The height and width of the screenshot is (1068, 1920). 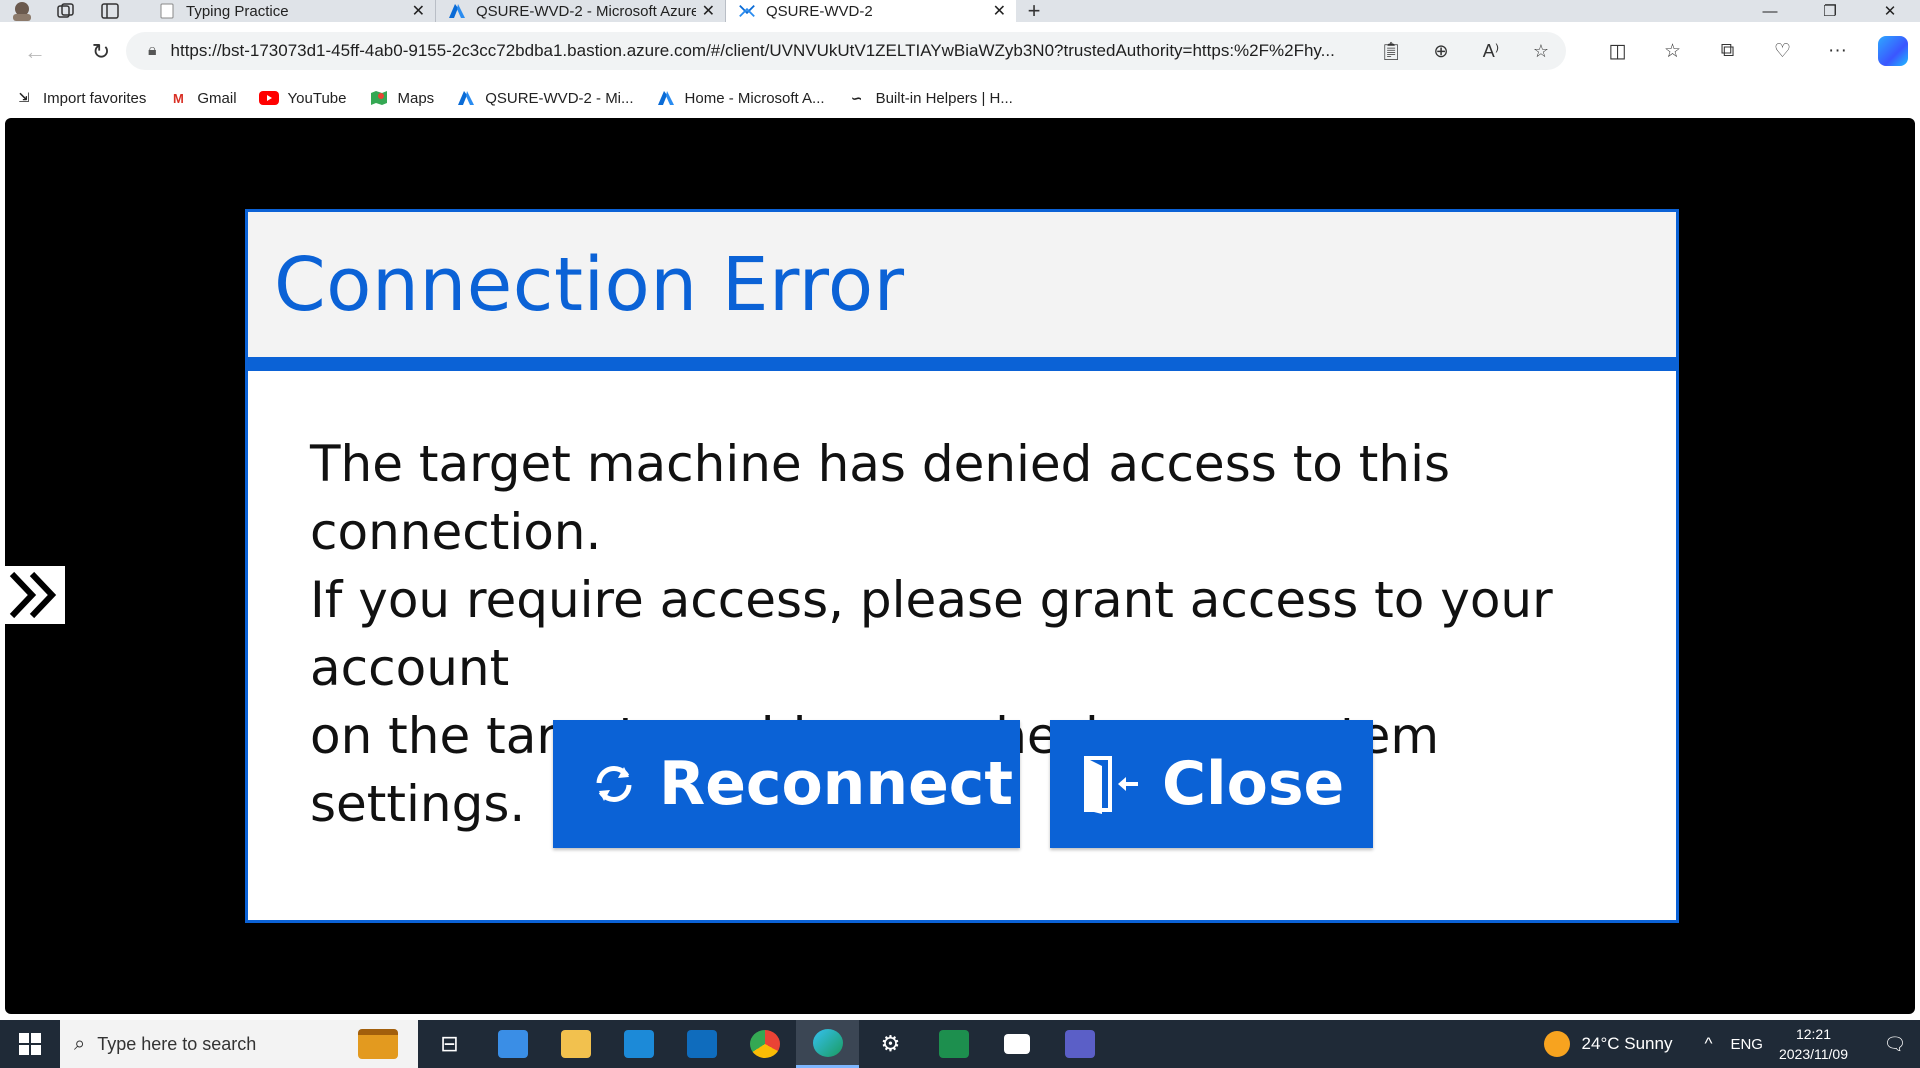 I want to click on search-placeholder: Type here to search, so click(x=177, y=1043).